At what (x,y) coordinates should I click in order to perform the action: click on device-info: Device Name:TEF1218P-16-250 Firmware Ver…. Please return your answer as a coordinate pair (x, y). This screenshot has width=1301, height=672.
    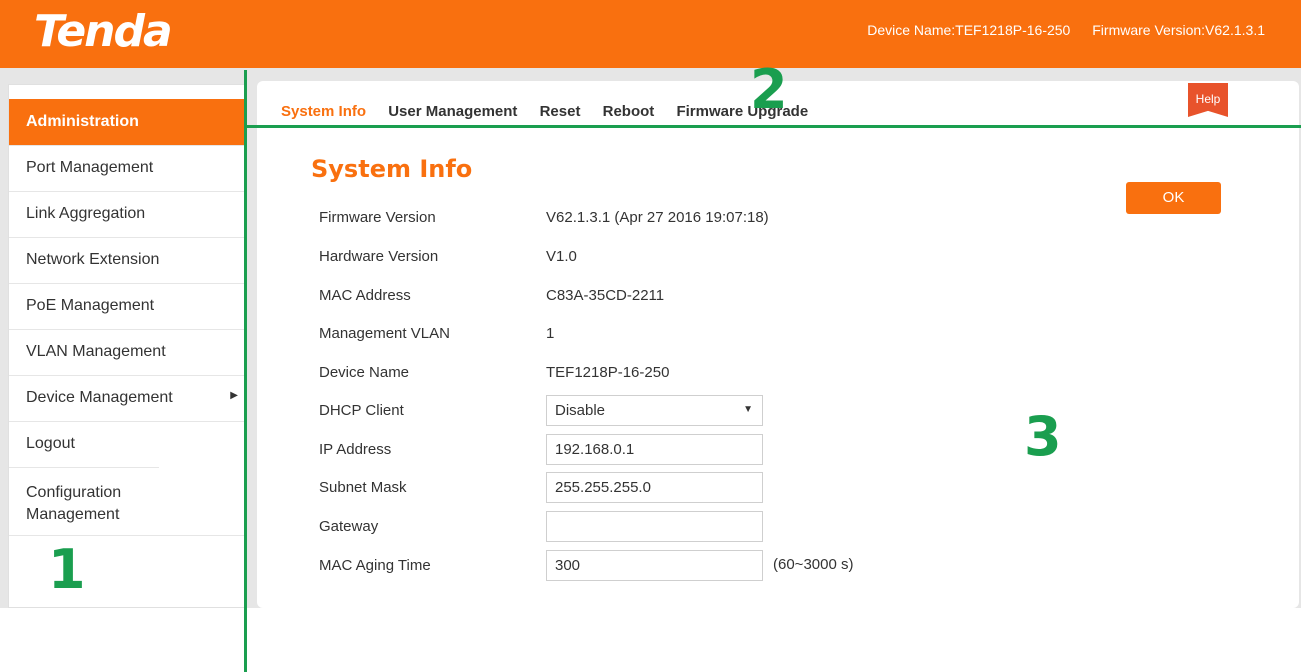
    Looking at the image, I should click on (1057, 30).